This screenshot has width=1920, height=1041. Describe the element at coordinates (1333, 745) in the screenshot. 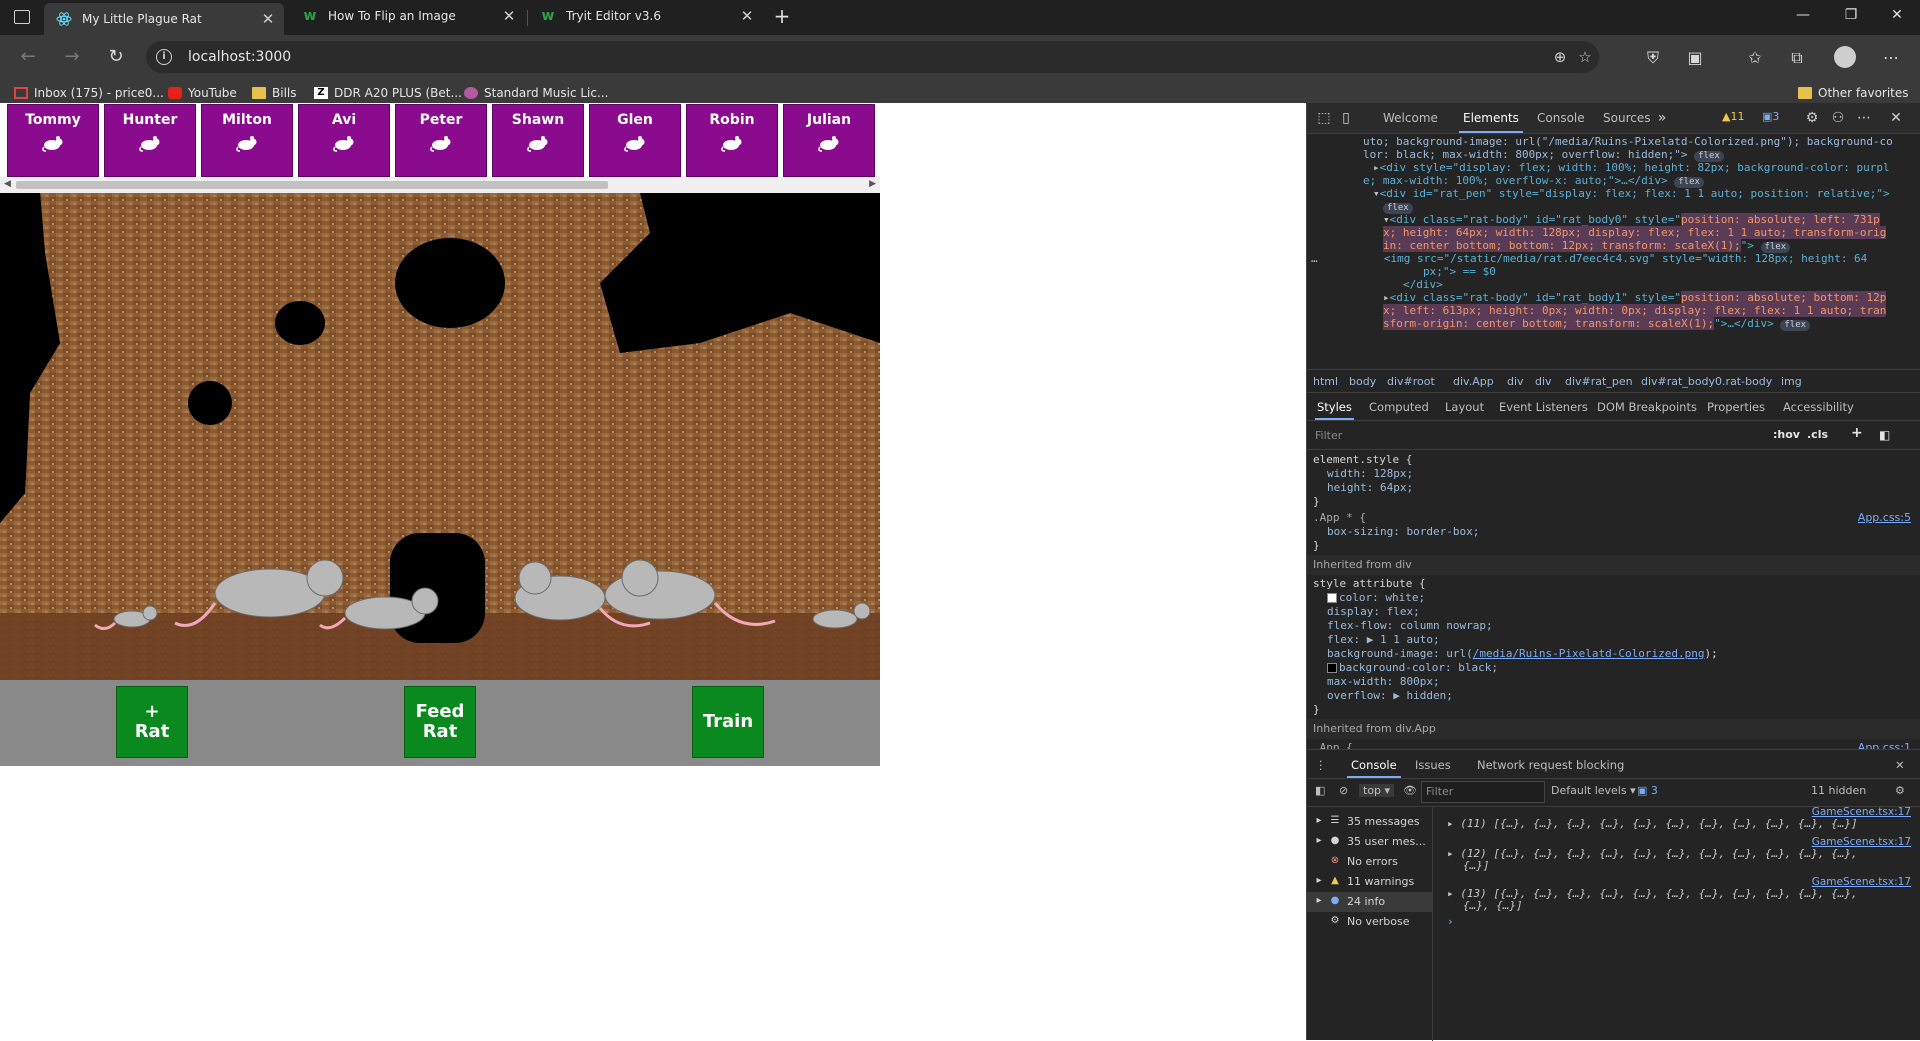

I see `rule-selector: .App {` at that location.